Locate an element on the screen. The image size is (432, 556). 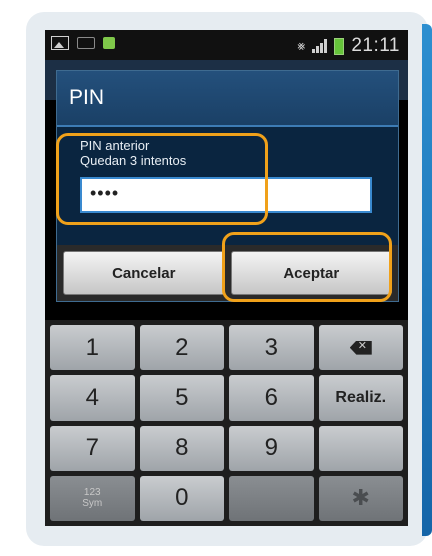
no-sound-icon: ⨳ is located at coordinates (301, 45).